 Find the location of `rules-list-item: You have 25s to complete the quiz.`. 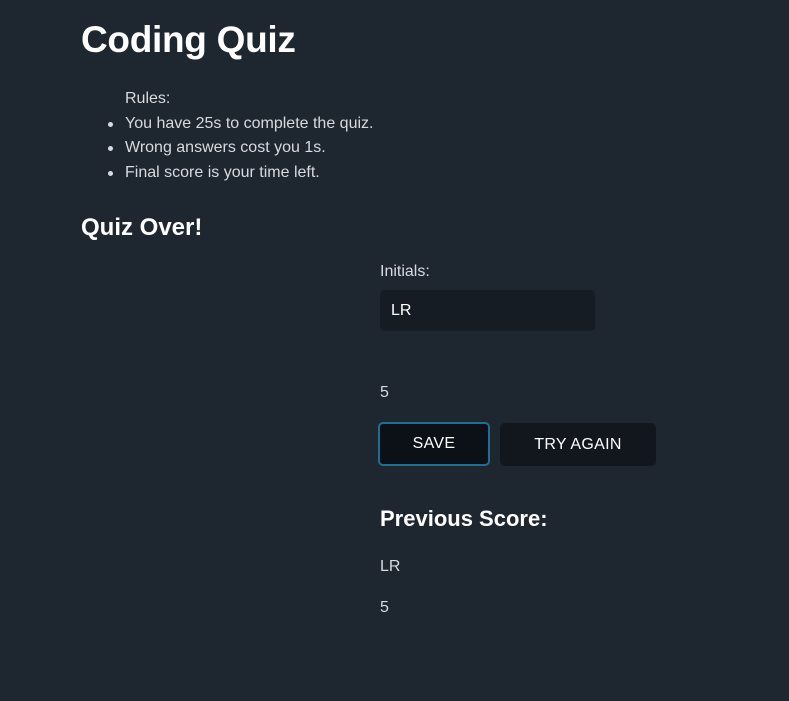

rules-list-item: You have 25s to complete the quiz. is located at coordinates (241, 124).